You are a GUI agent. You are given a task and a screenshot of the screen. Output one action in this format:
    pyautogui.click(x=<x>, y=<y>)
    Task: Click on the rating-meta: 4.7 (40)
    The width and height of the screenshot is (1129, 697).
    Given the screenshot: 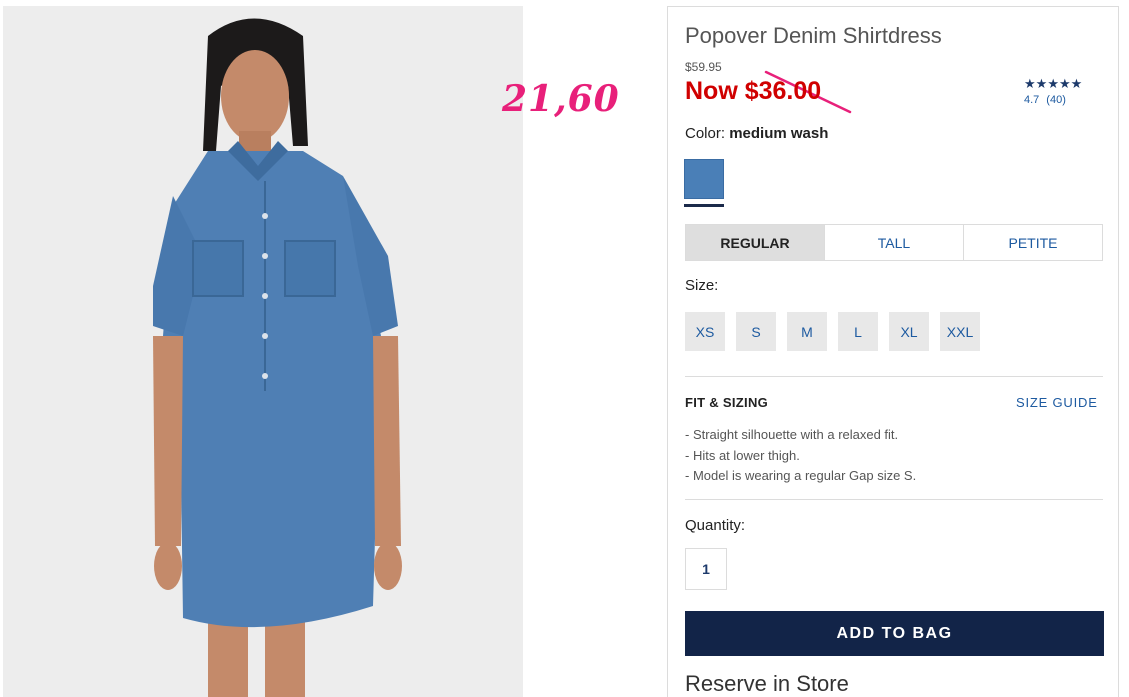 What is the action you would take?
    pyautogui.click(x=1053, y=100)
    